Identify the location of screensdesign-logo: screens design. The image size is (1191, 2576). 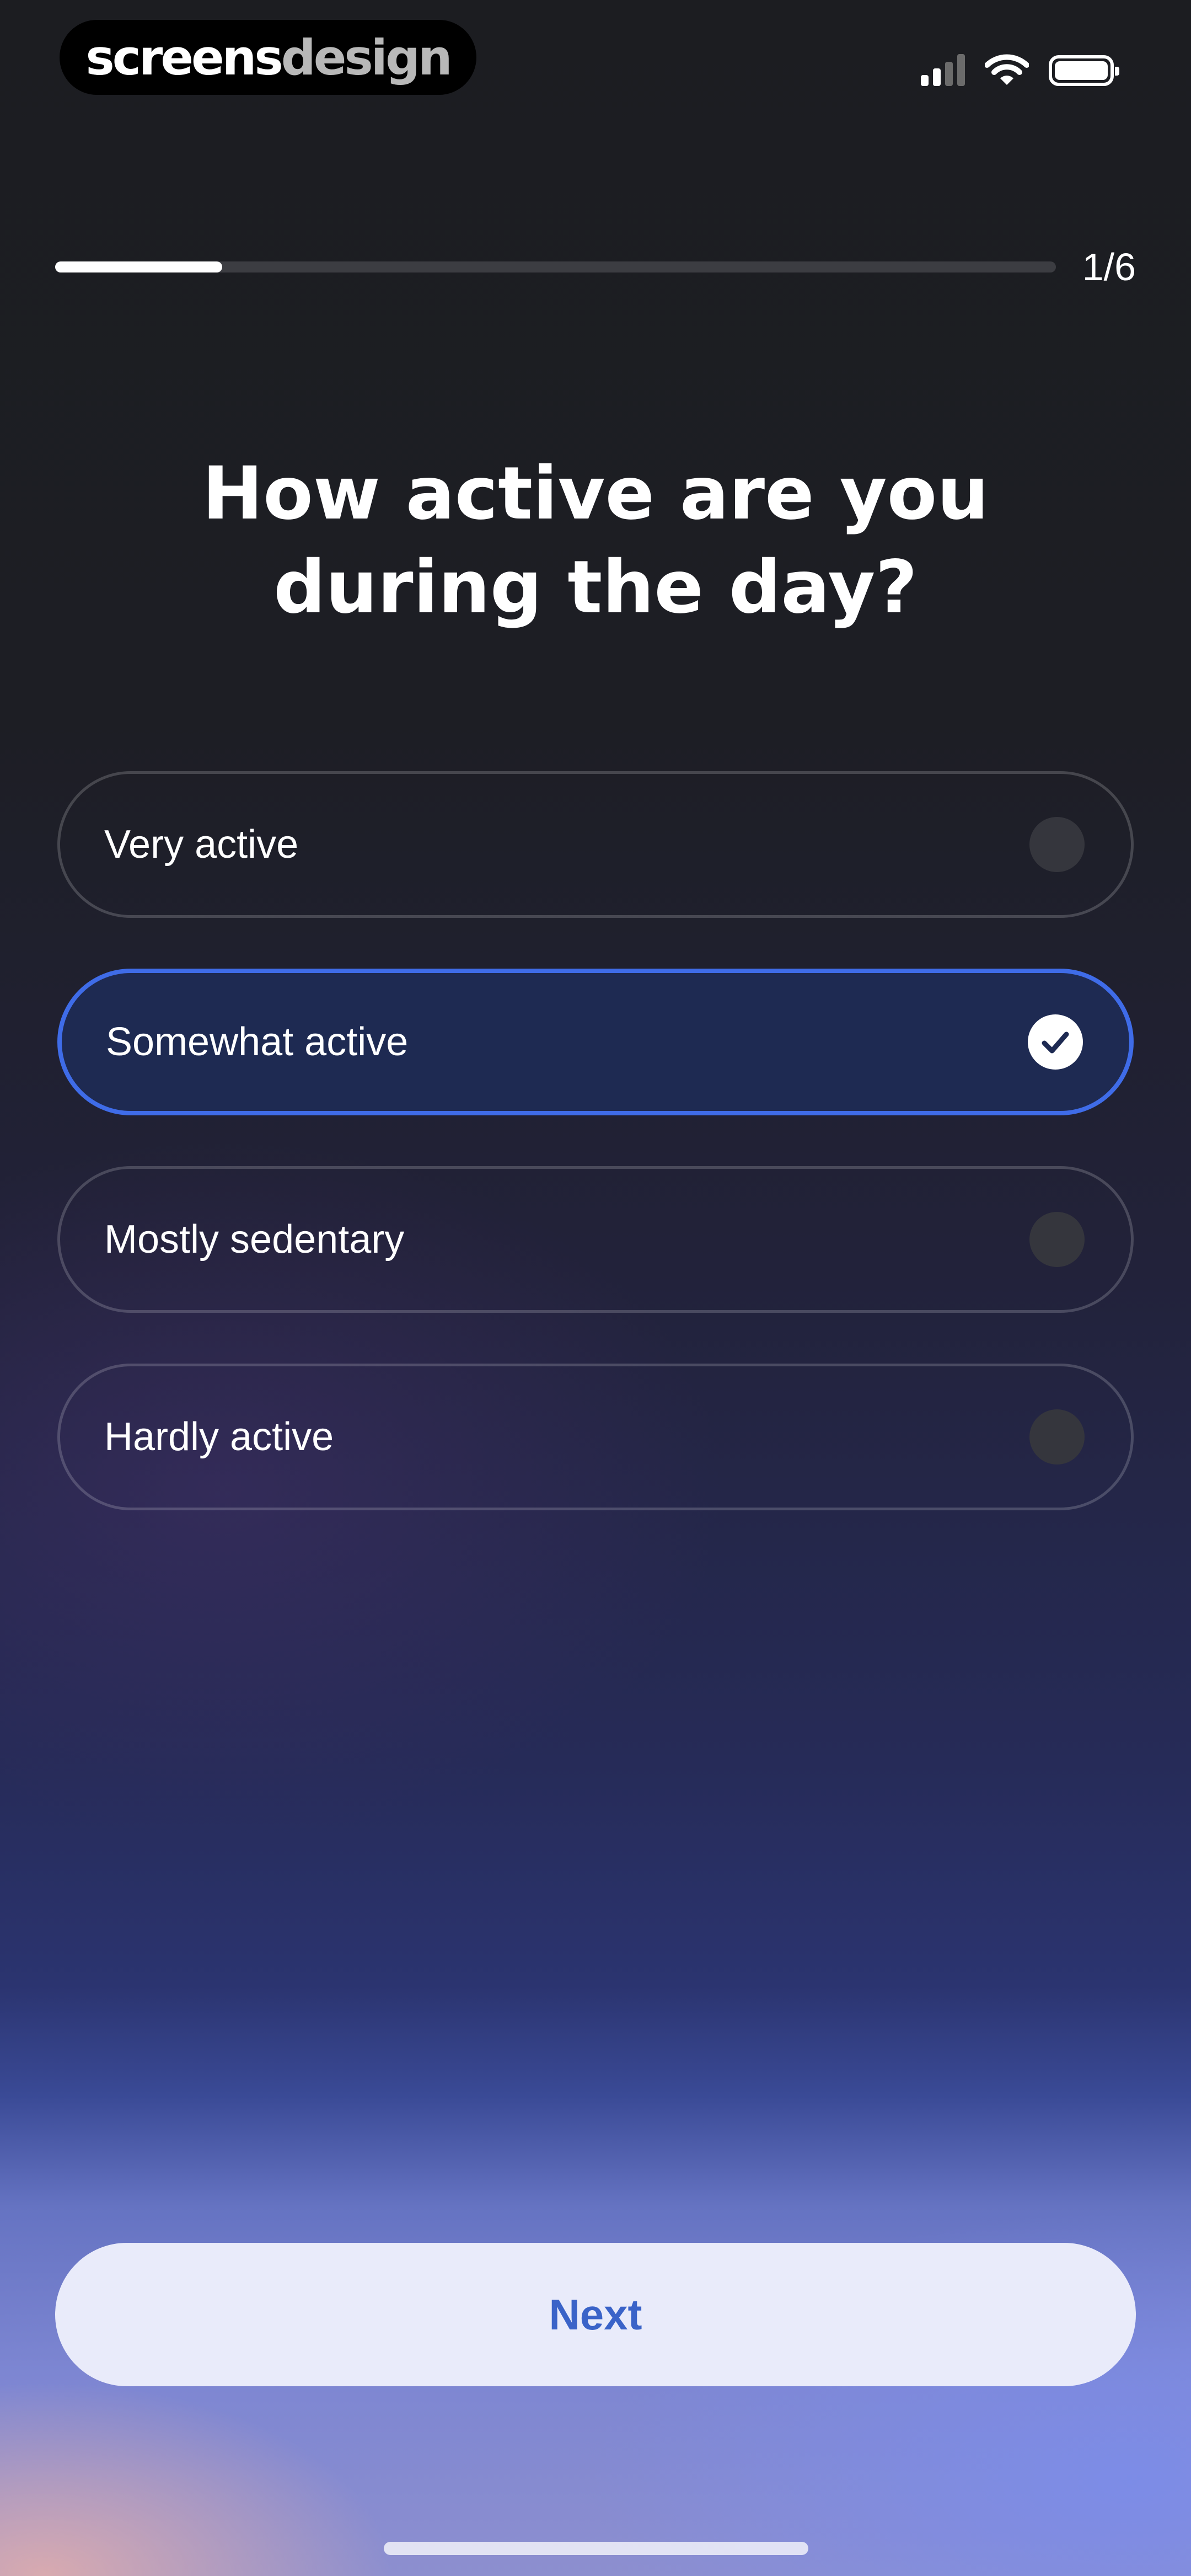
(268, 57).